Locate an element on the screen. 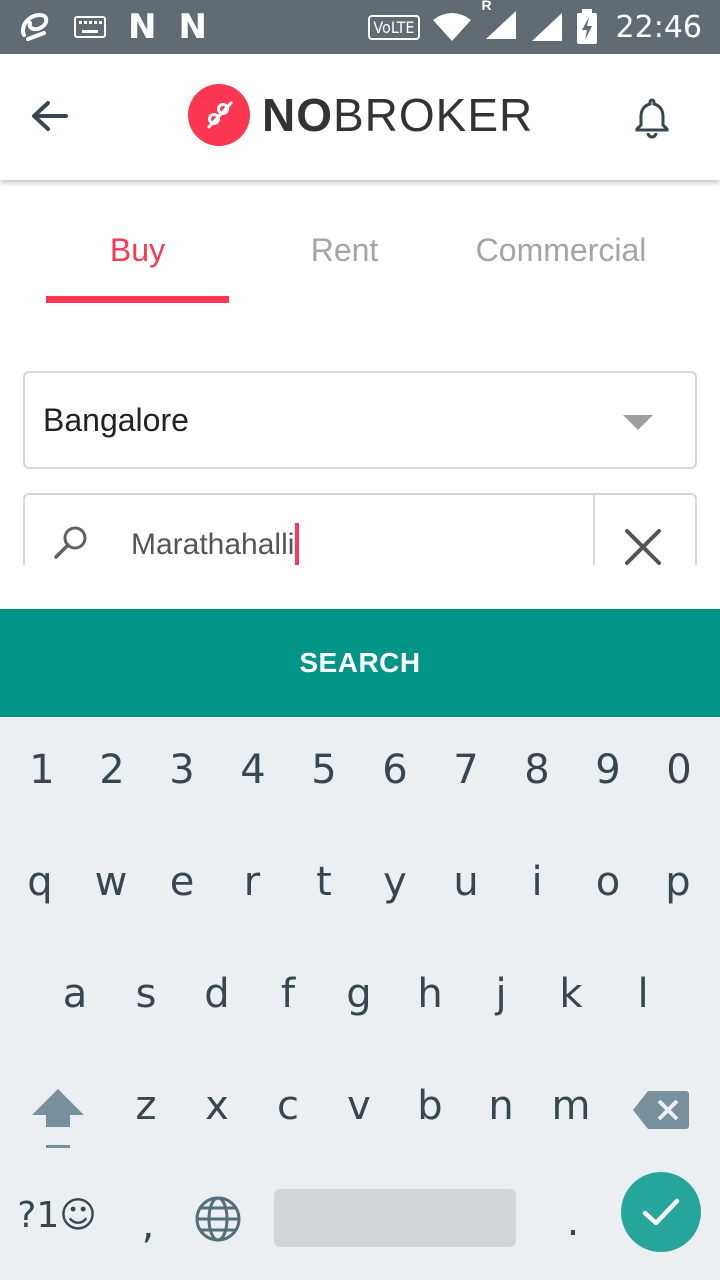 The height and width of the screenshot is (1280, 720). tab-rent: Rent is located at coordinates (344, 250).